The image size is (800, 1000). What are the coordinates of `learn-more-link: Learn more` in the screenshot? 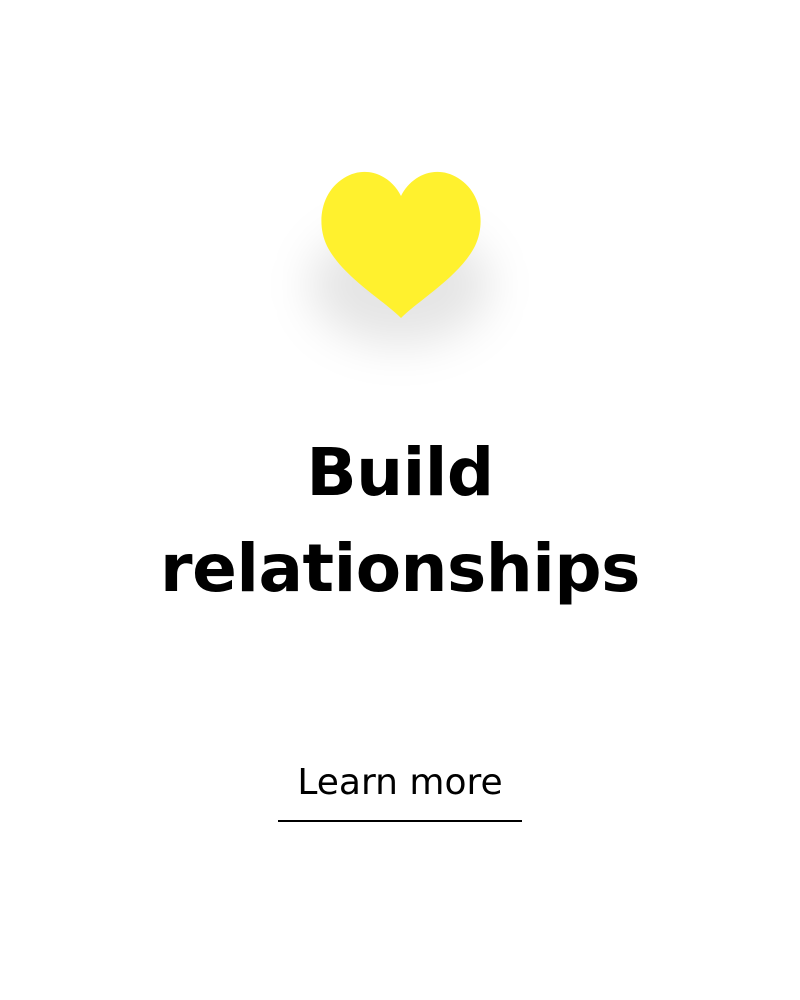 It's located at (400, 790).